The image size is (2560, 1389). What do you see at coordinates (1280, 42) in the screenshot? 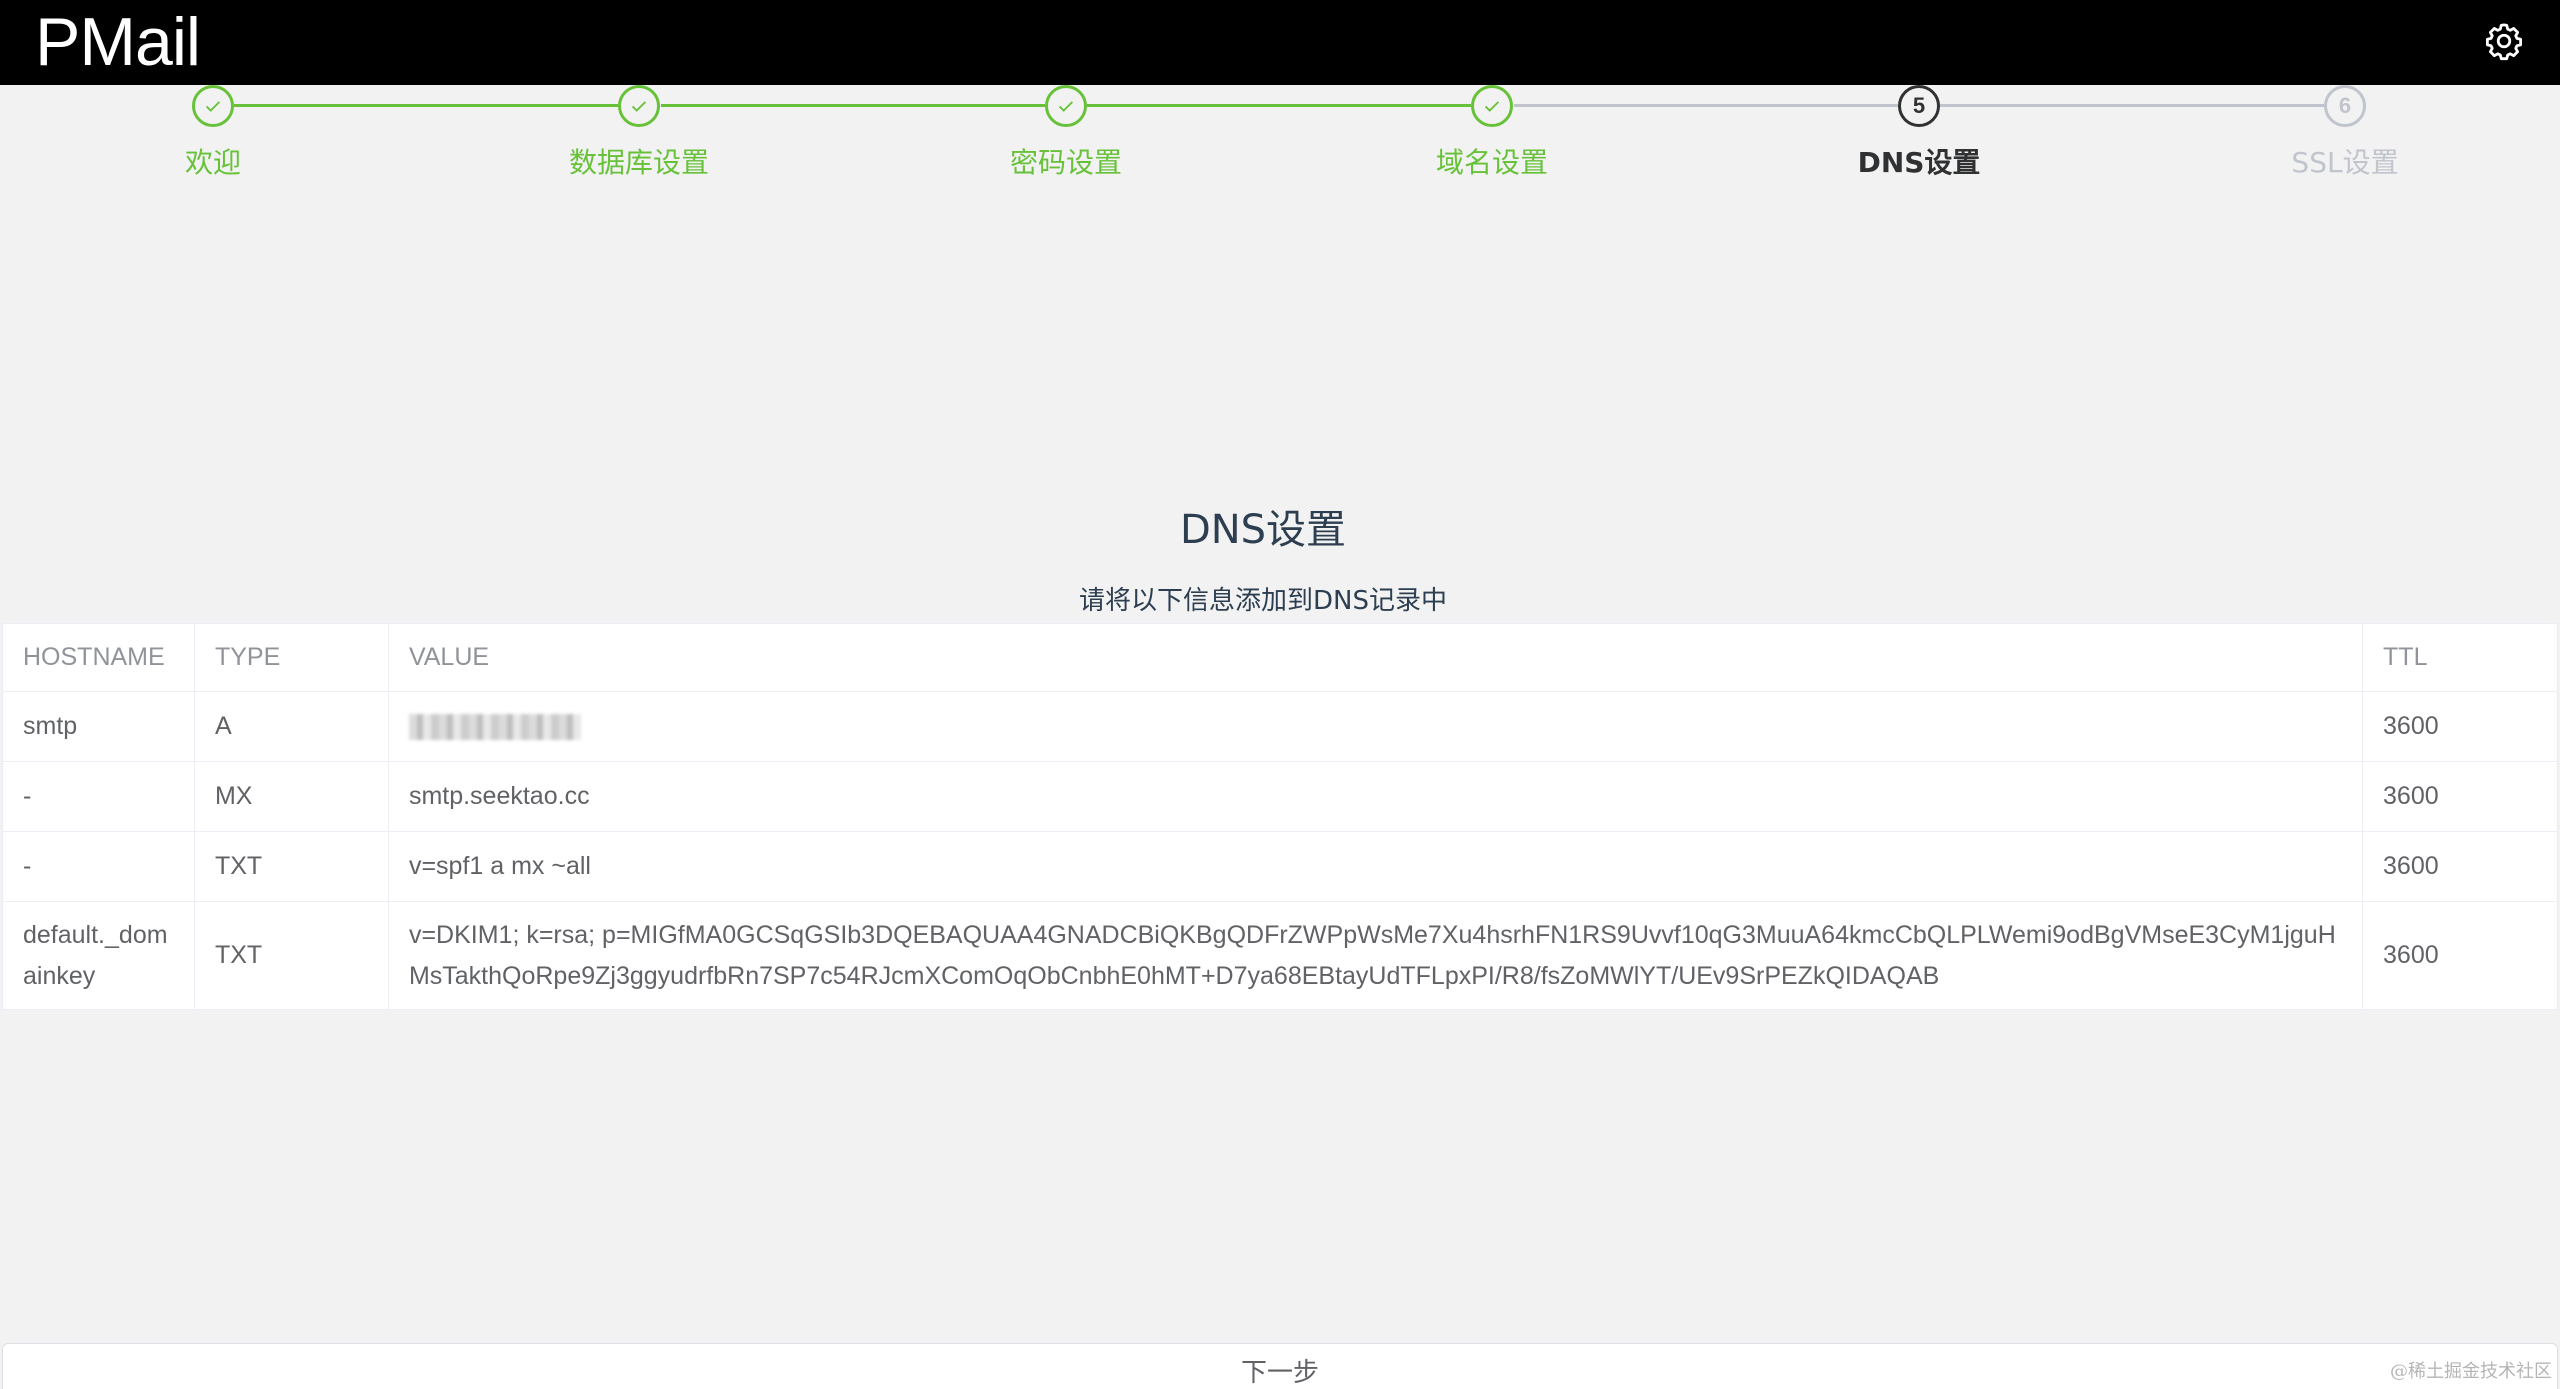
I see `top-bar: PMail` at bounding box center [1280, 42].